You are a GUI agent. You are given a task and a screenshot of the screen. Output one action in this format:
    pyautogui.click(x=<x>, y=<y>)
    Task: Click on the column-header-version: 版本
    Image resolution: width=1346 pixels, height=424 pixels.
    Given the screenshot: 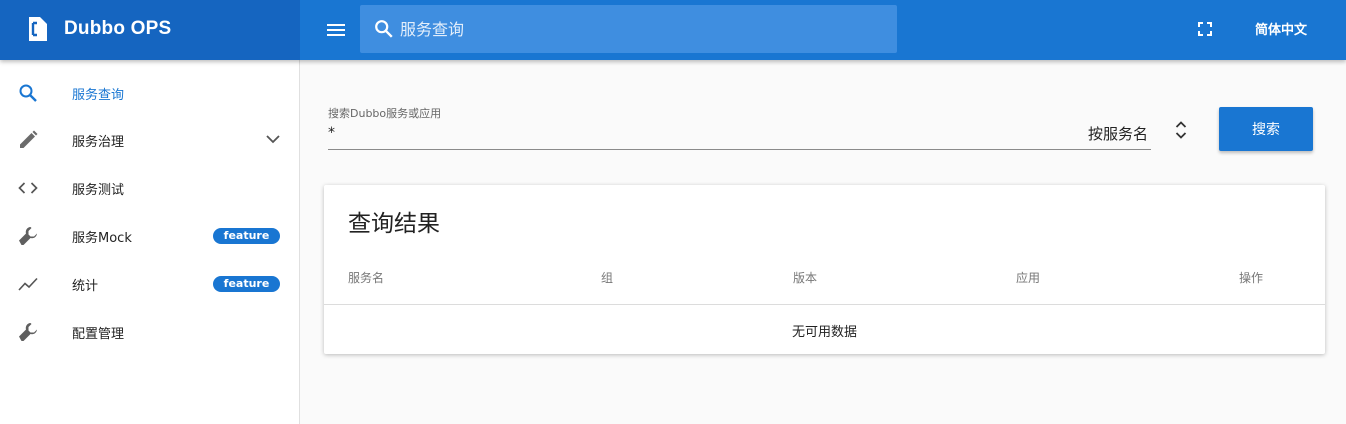 What is the action you would take?
    pyautogui.click(x=805, y=277)
    